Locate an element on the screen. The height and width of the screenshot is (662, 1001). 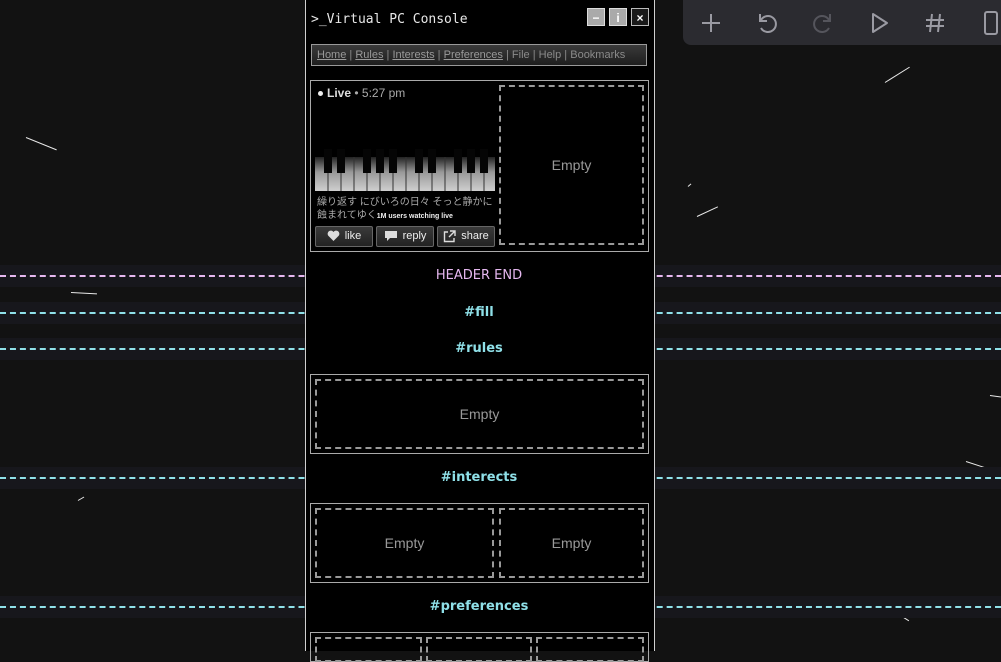
nav-bookmarks-item: Bookmarks is located at coordinates (597, 55).